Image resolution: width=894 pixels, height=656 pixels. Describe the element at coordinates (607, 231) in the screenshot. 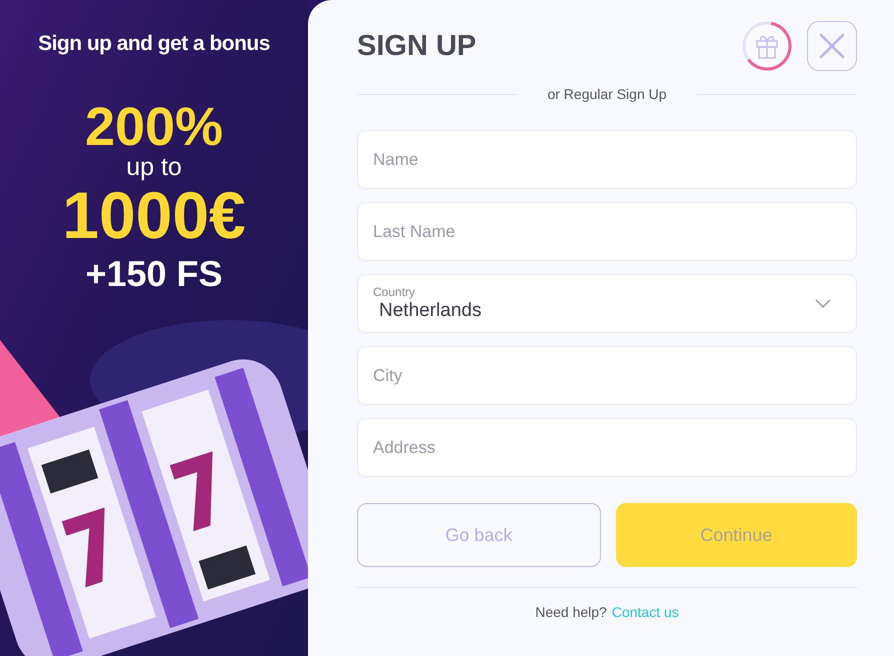

I see `text-field: Last Name` at that location.